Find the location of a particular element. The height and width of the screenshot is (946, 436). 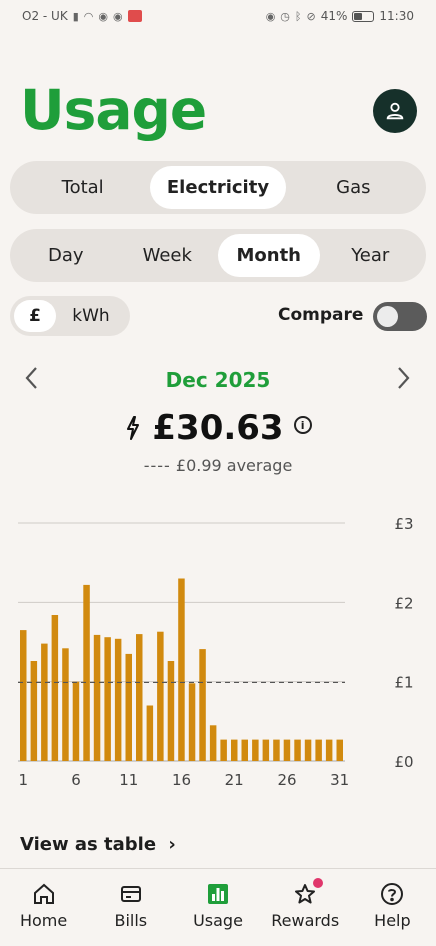

bottom-nav: Home Bills Usage Rewards Help is located at coordinates (218, 907).